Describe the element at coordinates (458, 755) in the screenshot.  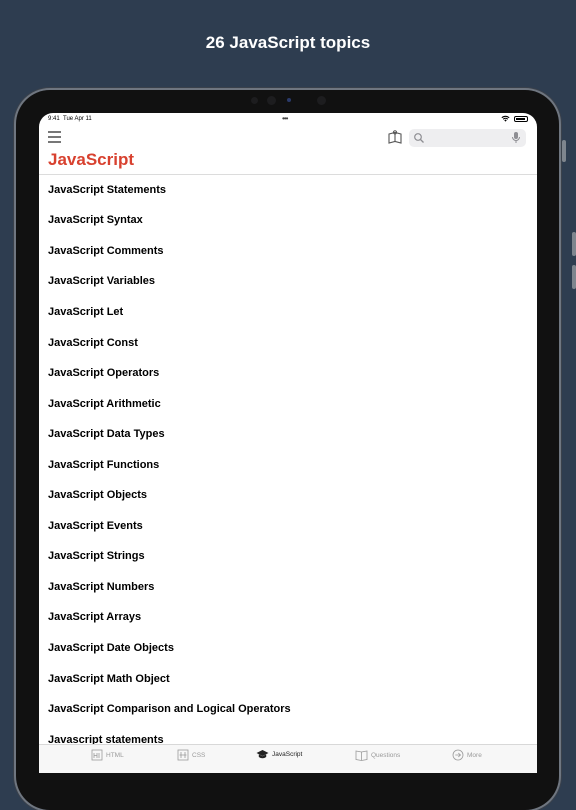
I see `arrow-circle-icon` at that location.